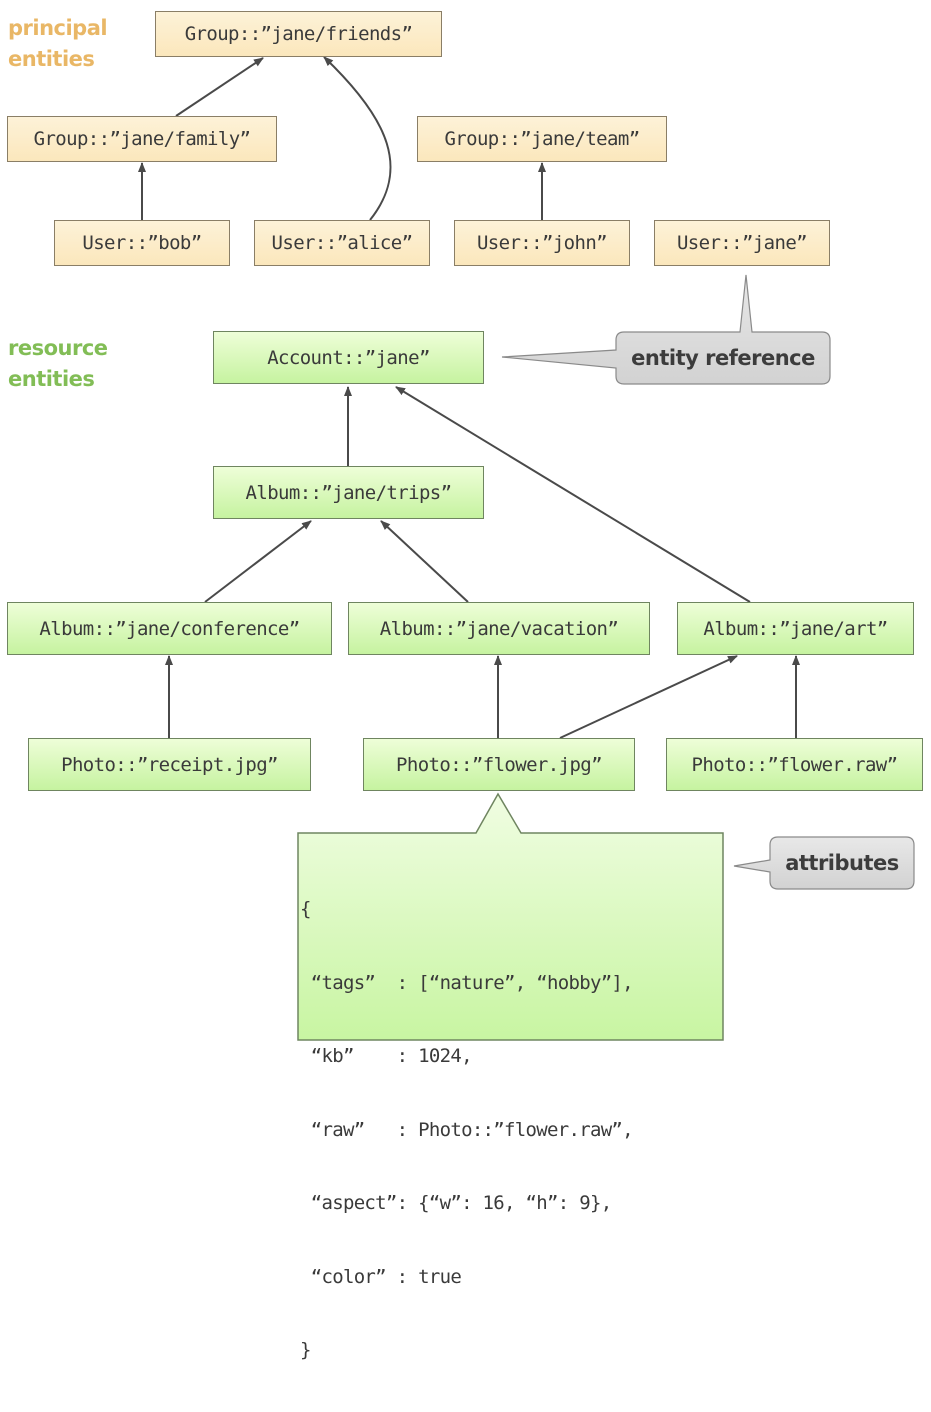 Image resolution: width=931 pixels, height=1412 pixels. I want to click on node-photo-flower-raw: Photo::”flower.raw”, so click(794, 764).